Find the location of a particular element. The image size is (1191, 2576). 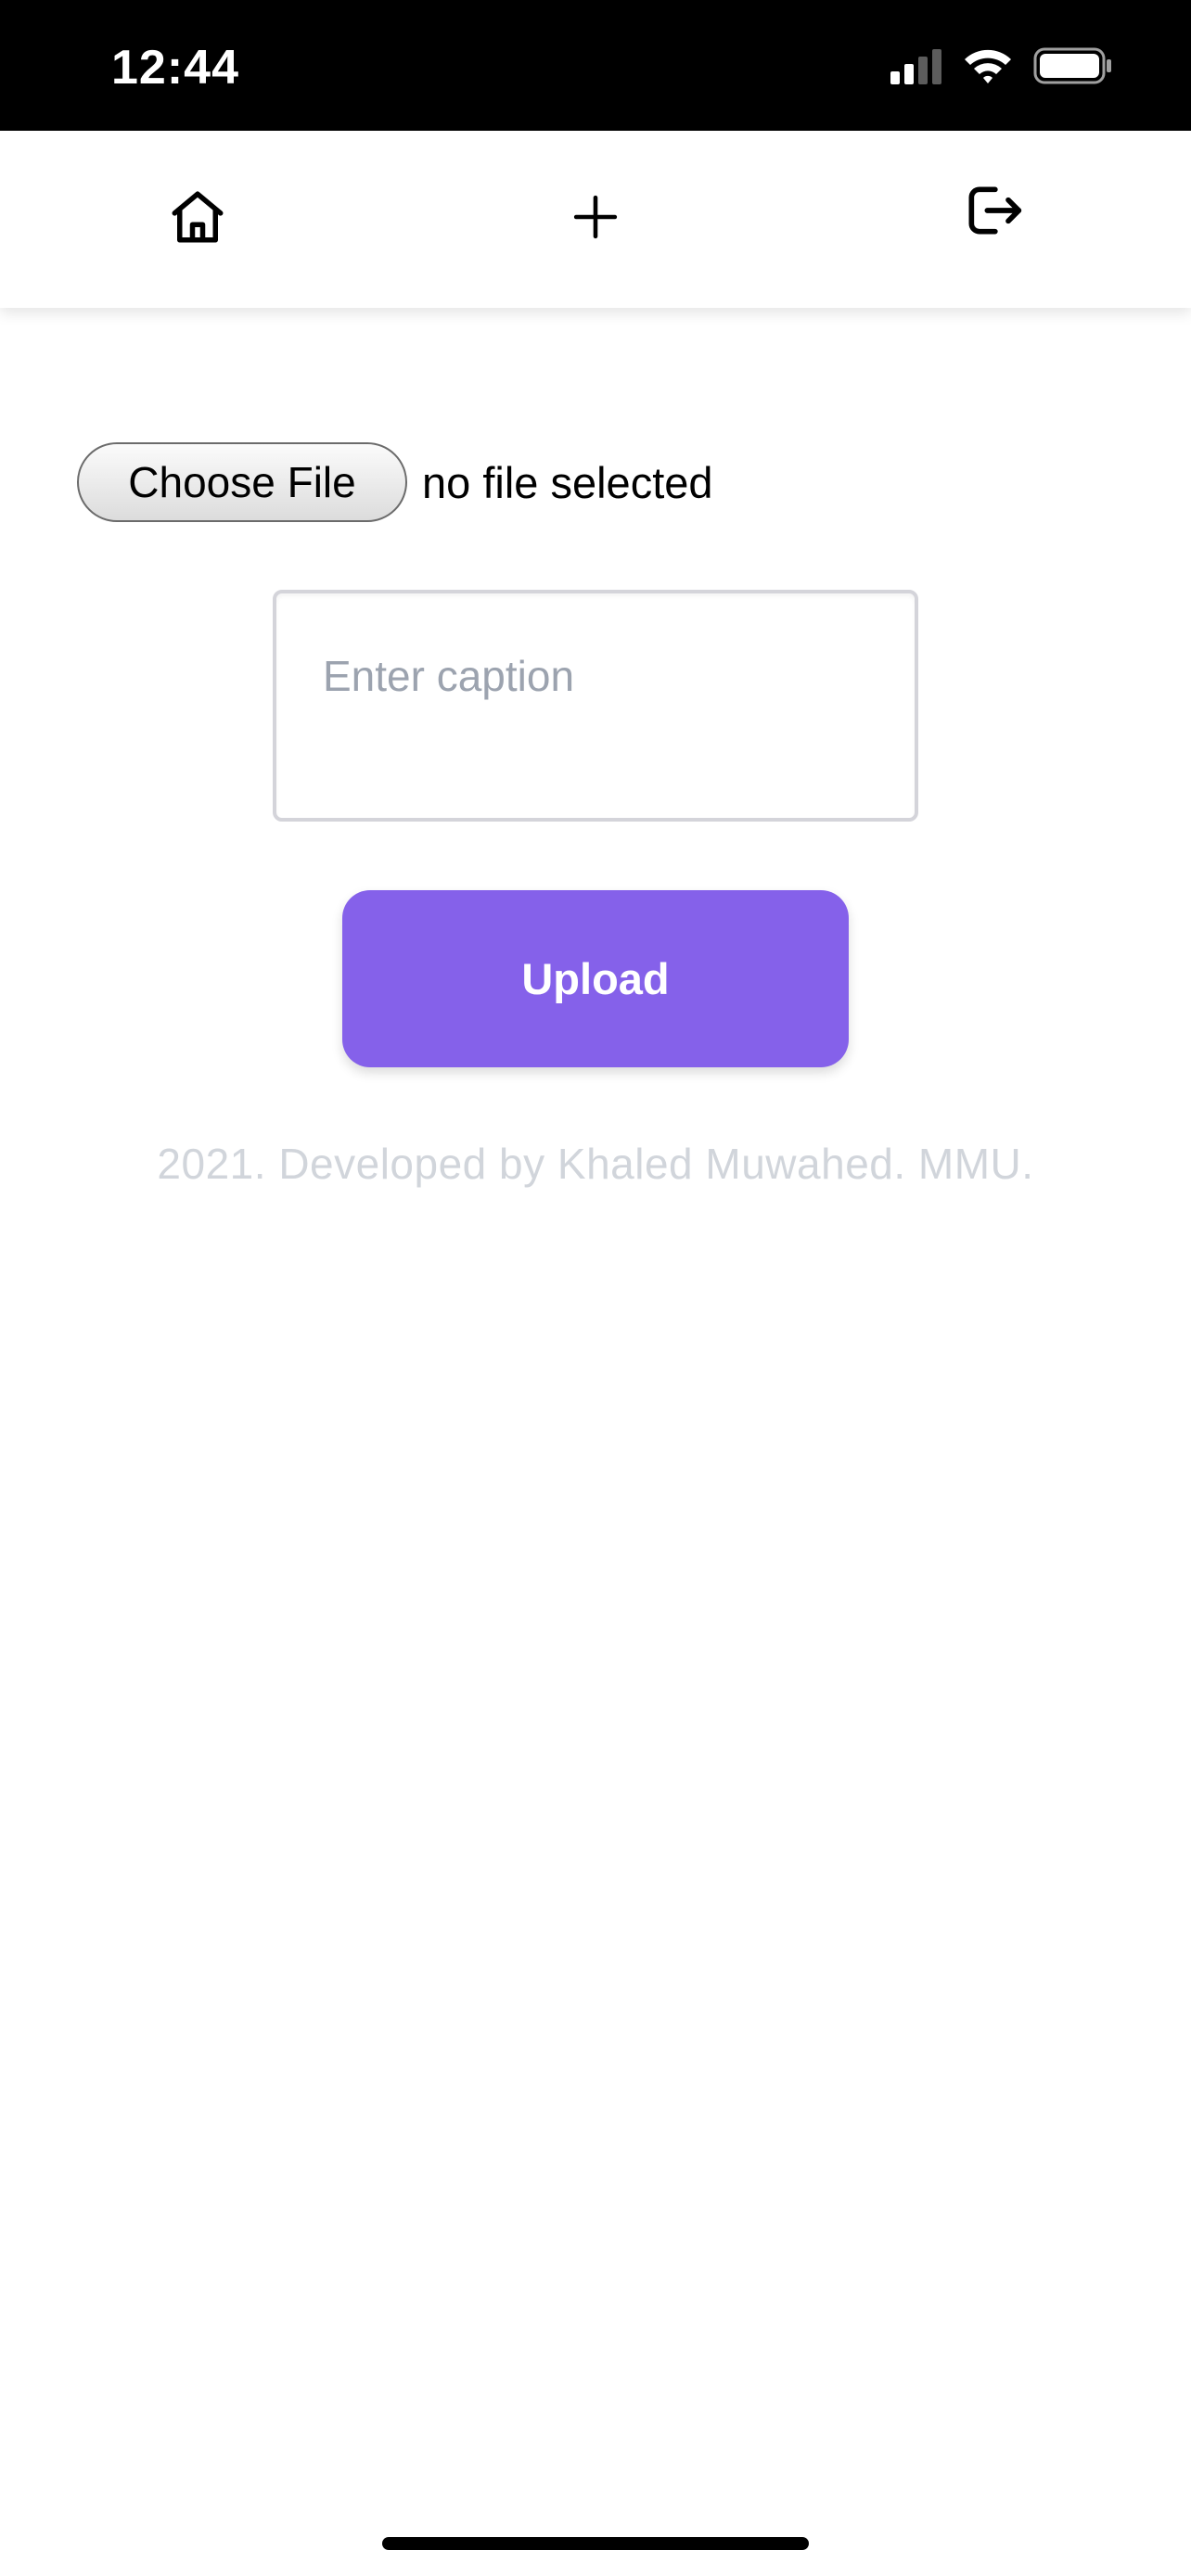

home-indicator is located at coordinates (595, 2543).